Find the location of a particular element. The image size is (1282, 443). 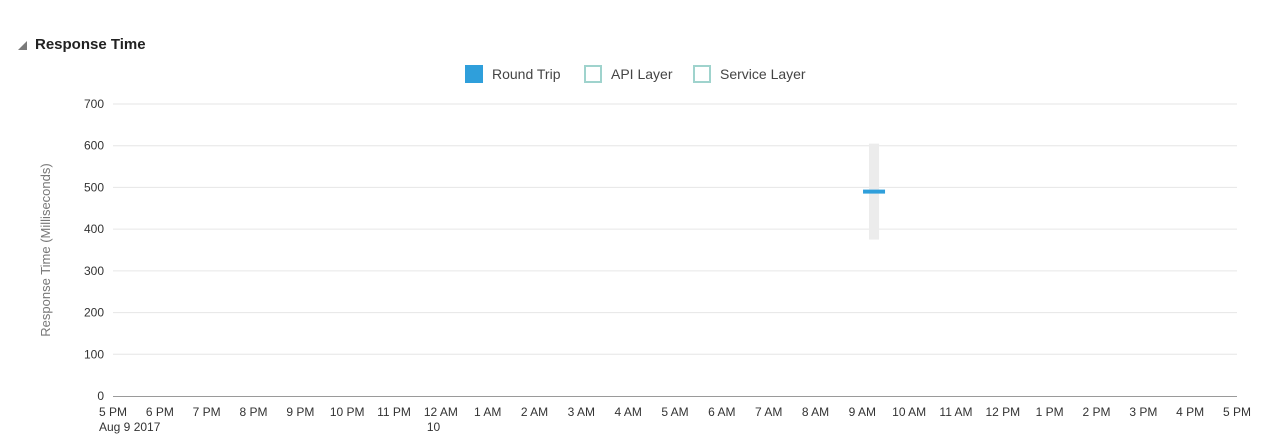

y-tick-label: 600 is located at coordinates (94, 146).